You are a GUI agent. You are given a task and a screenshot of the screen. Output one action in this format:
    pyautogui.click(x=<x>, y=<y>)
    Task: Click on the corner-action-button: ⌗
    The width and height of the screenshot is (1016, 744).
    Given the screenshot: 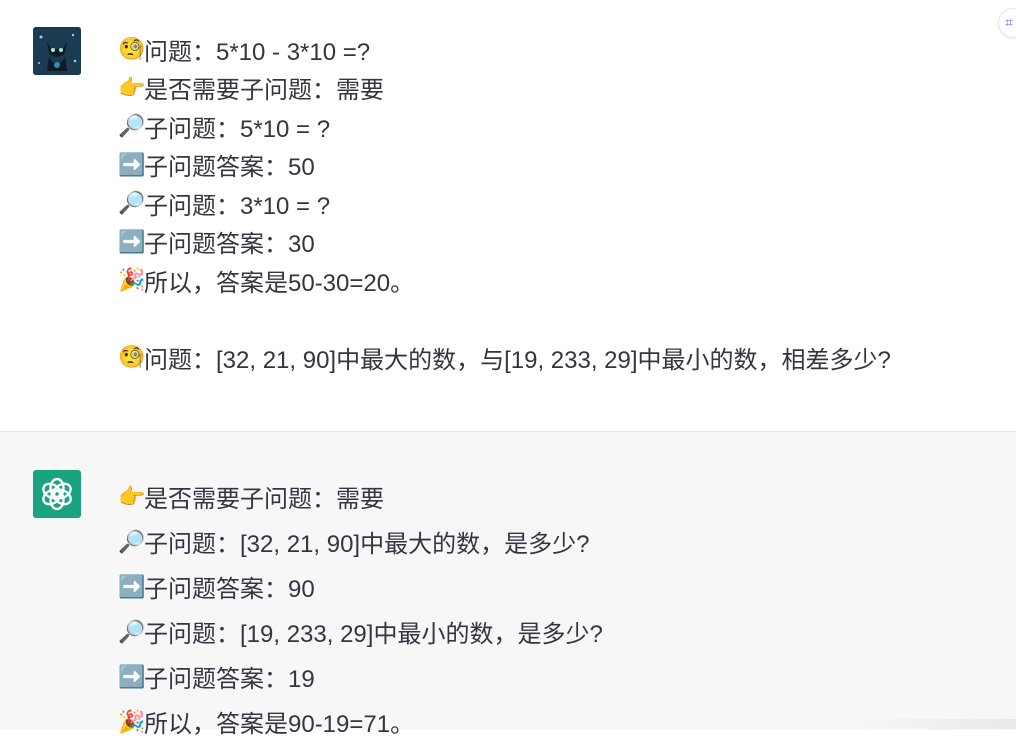 What is the action you would take?
    pyautogui.click(x=1007, y=23)
    